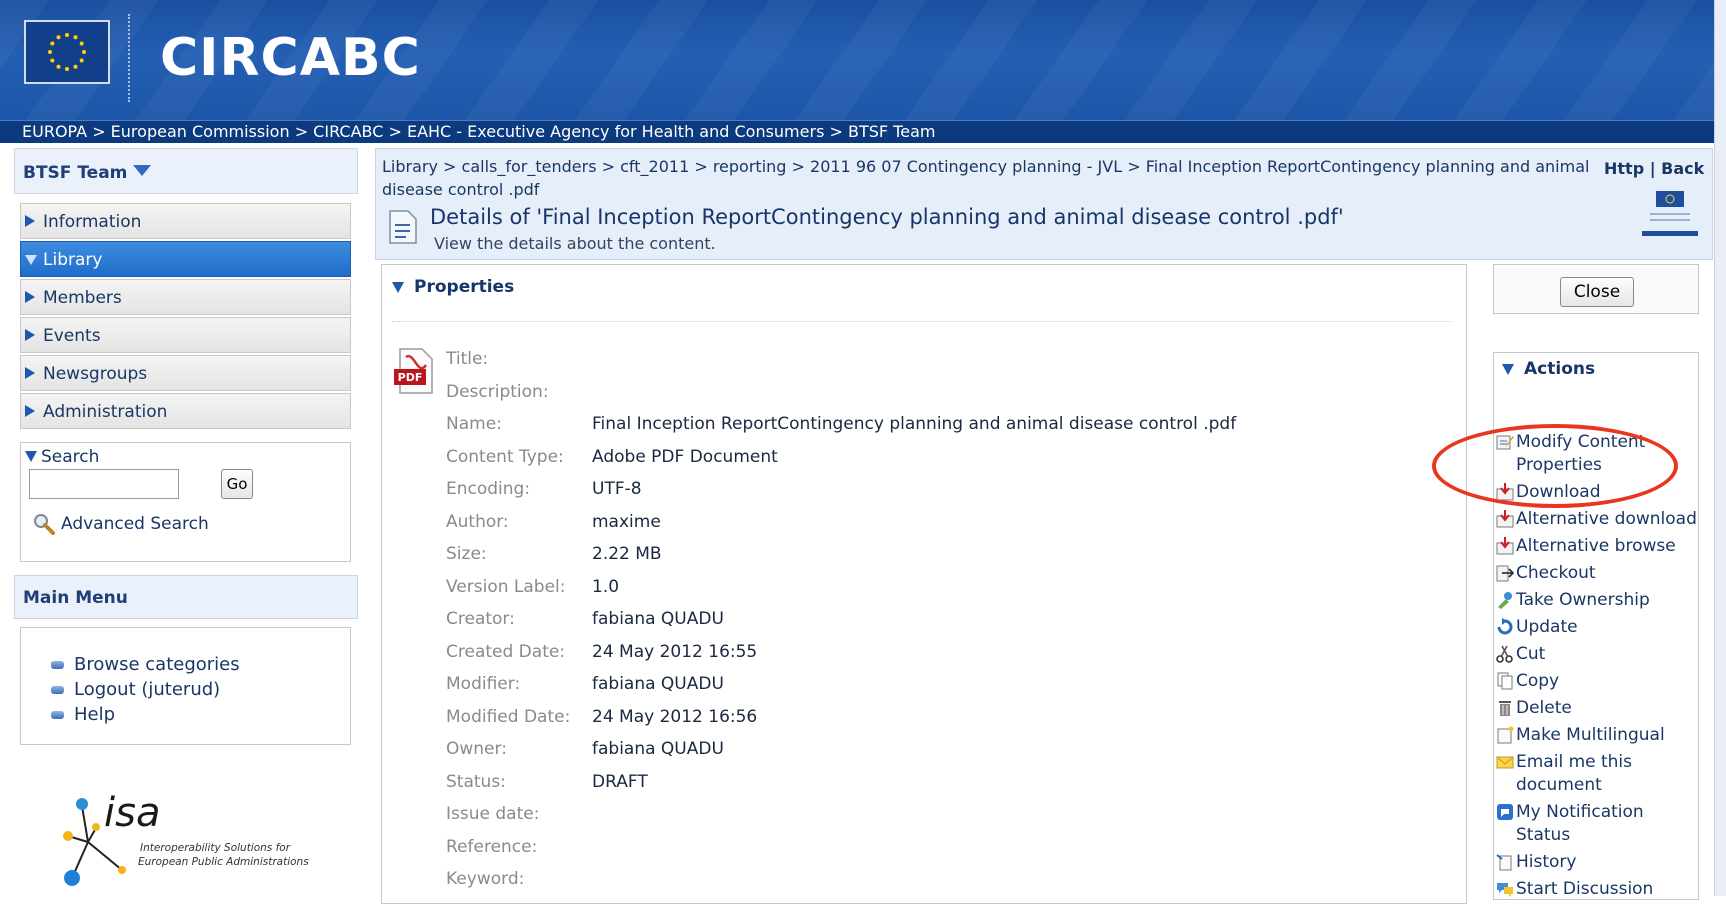 The width and height of the screenshot is (1726, 905). What do you see at coordinates (185, 373) in the screenshot?
I see `sidebar-item-newsgroups: Newsgroups` at bounding box center [185, 373].